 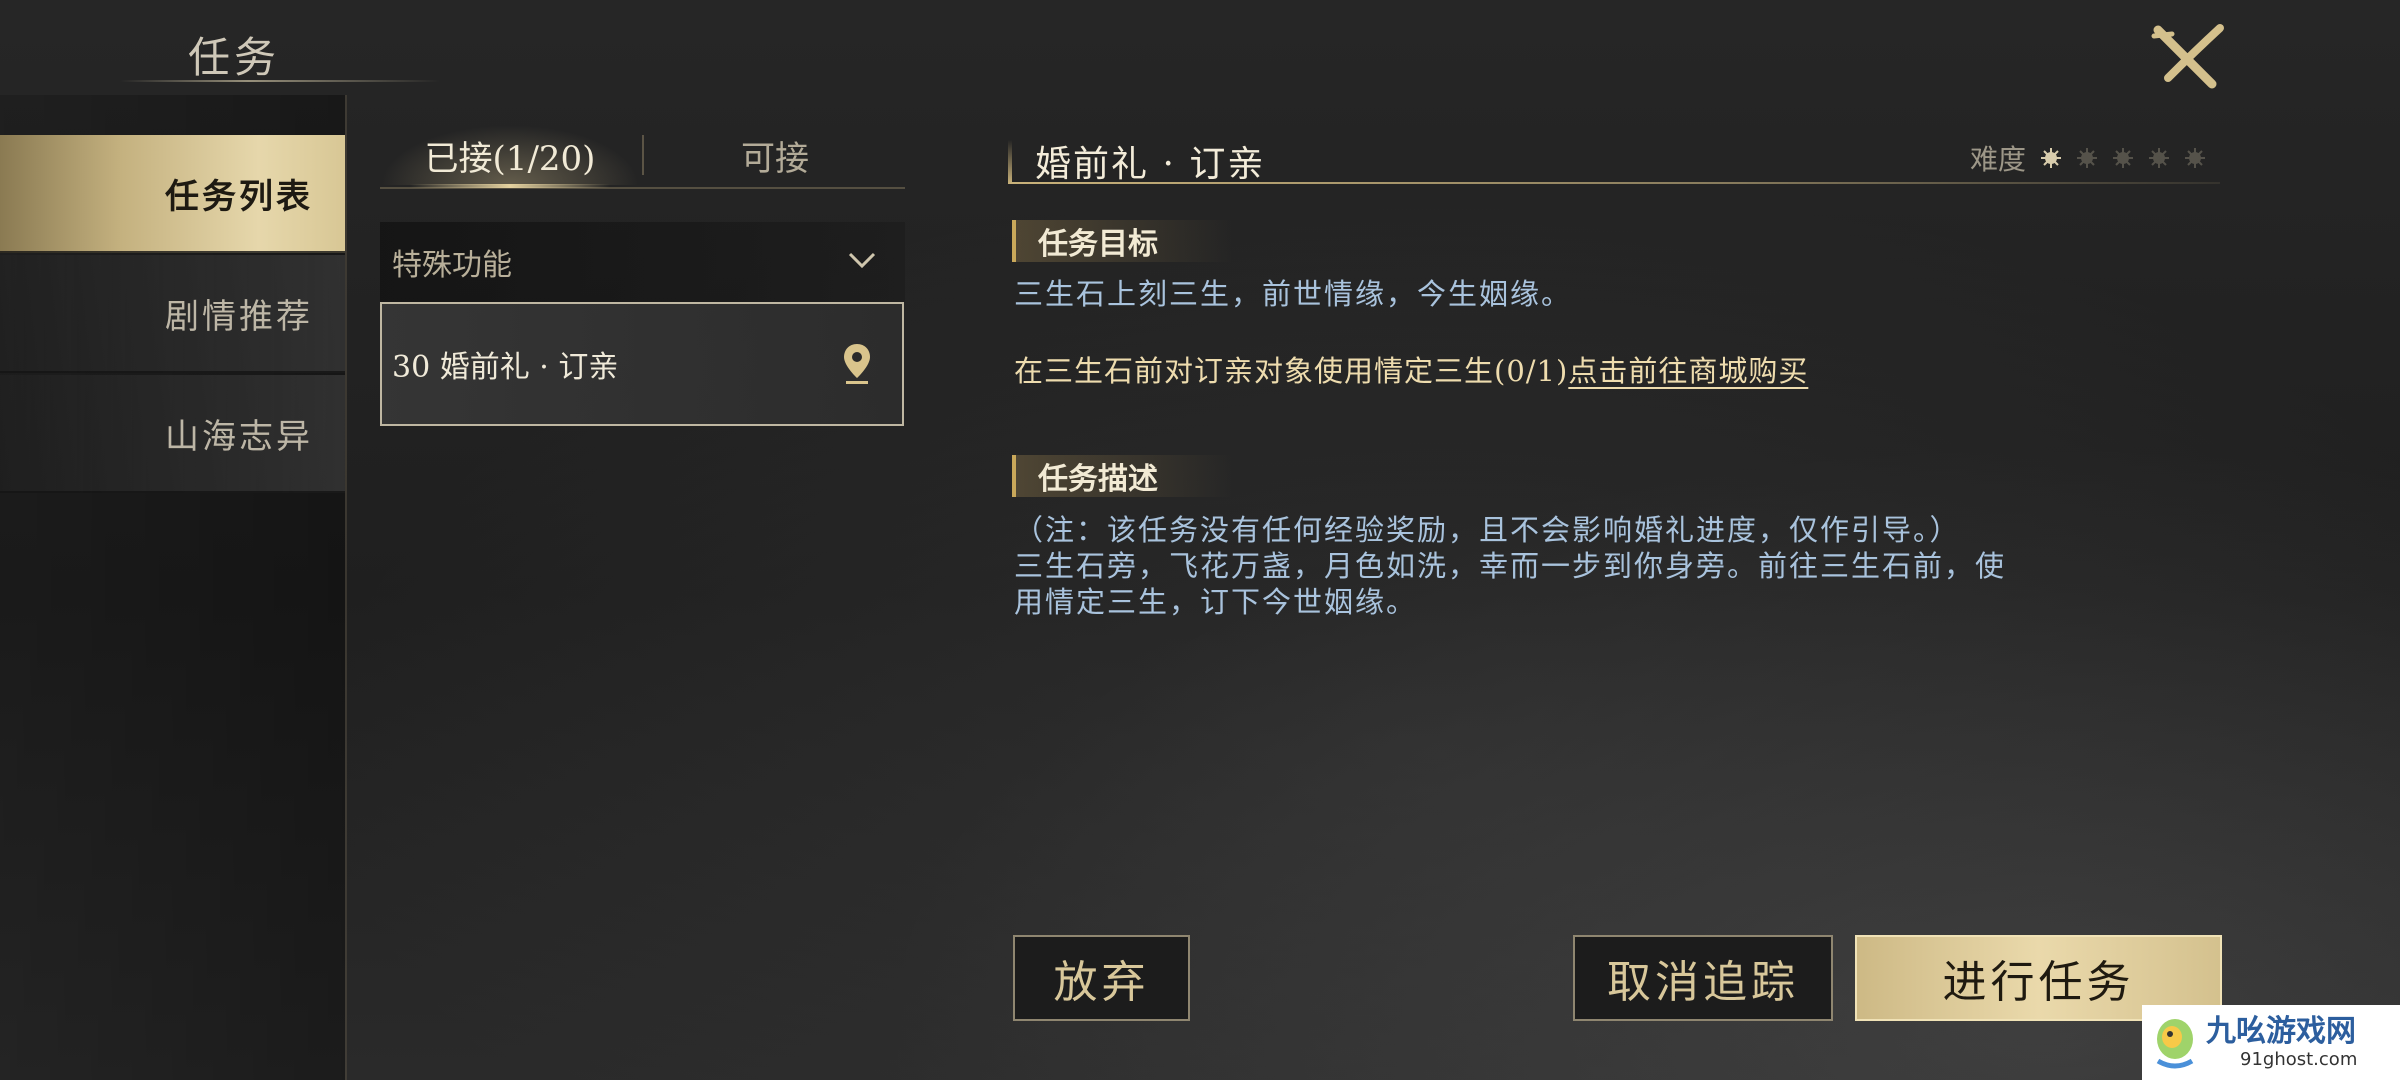 I want to click on category-label: 特殊功能, so click(x=452, y=265).